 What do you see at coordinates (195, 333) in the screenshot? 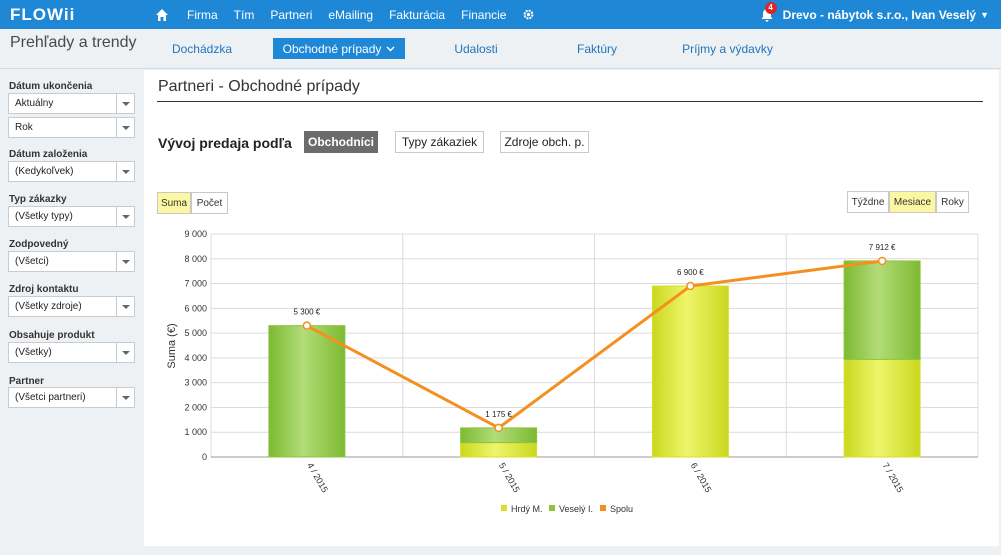
I see `y-tick-label: 5 000` at bounding box center [195, 333].